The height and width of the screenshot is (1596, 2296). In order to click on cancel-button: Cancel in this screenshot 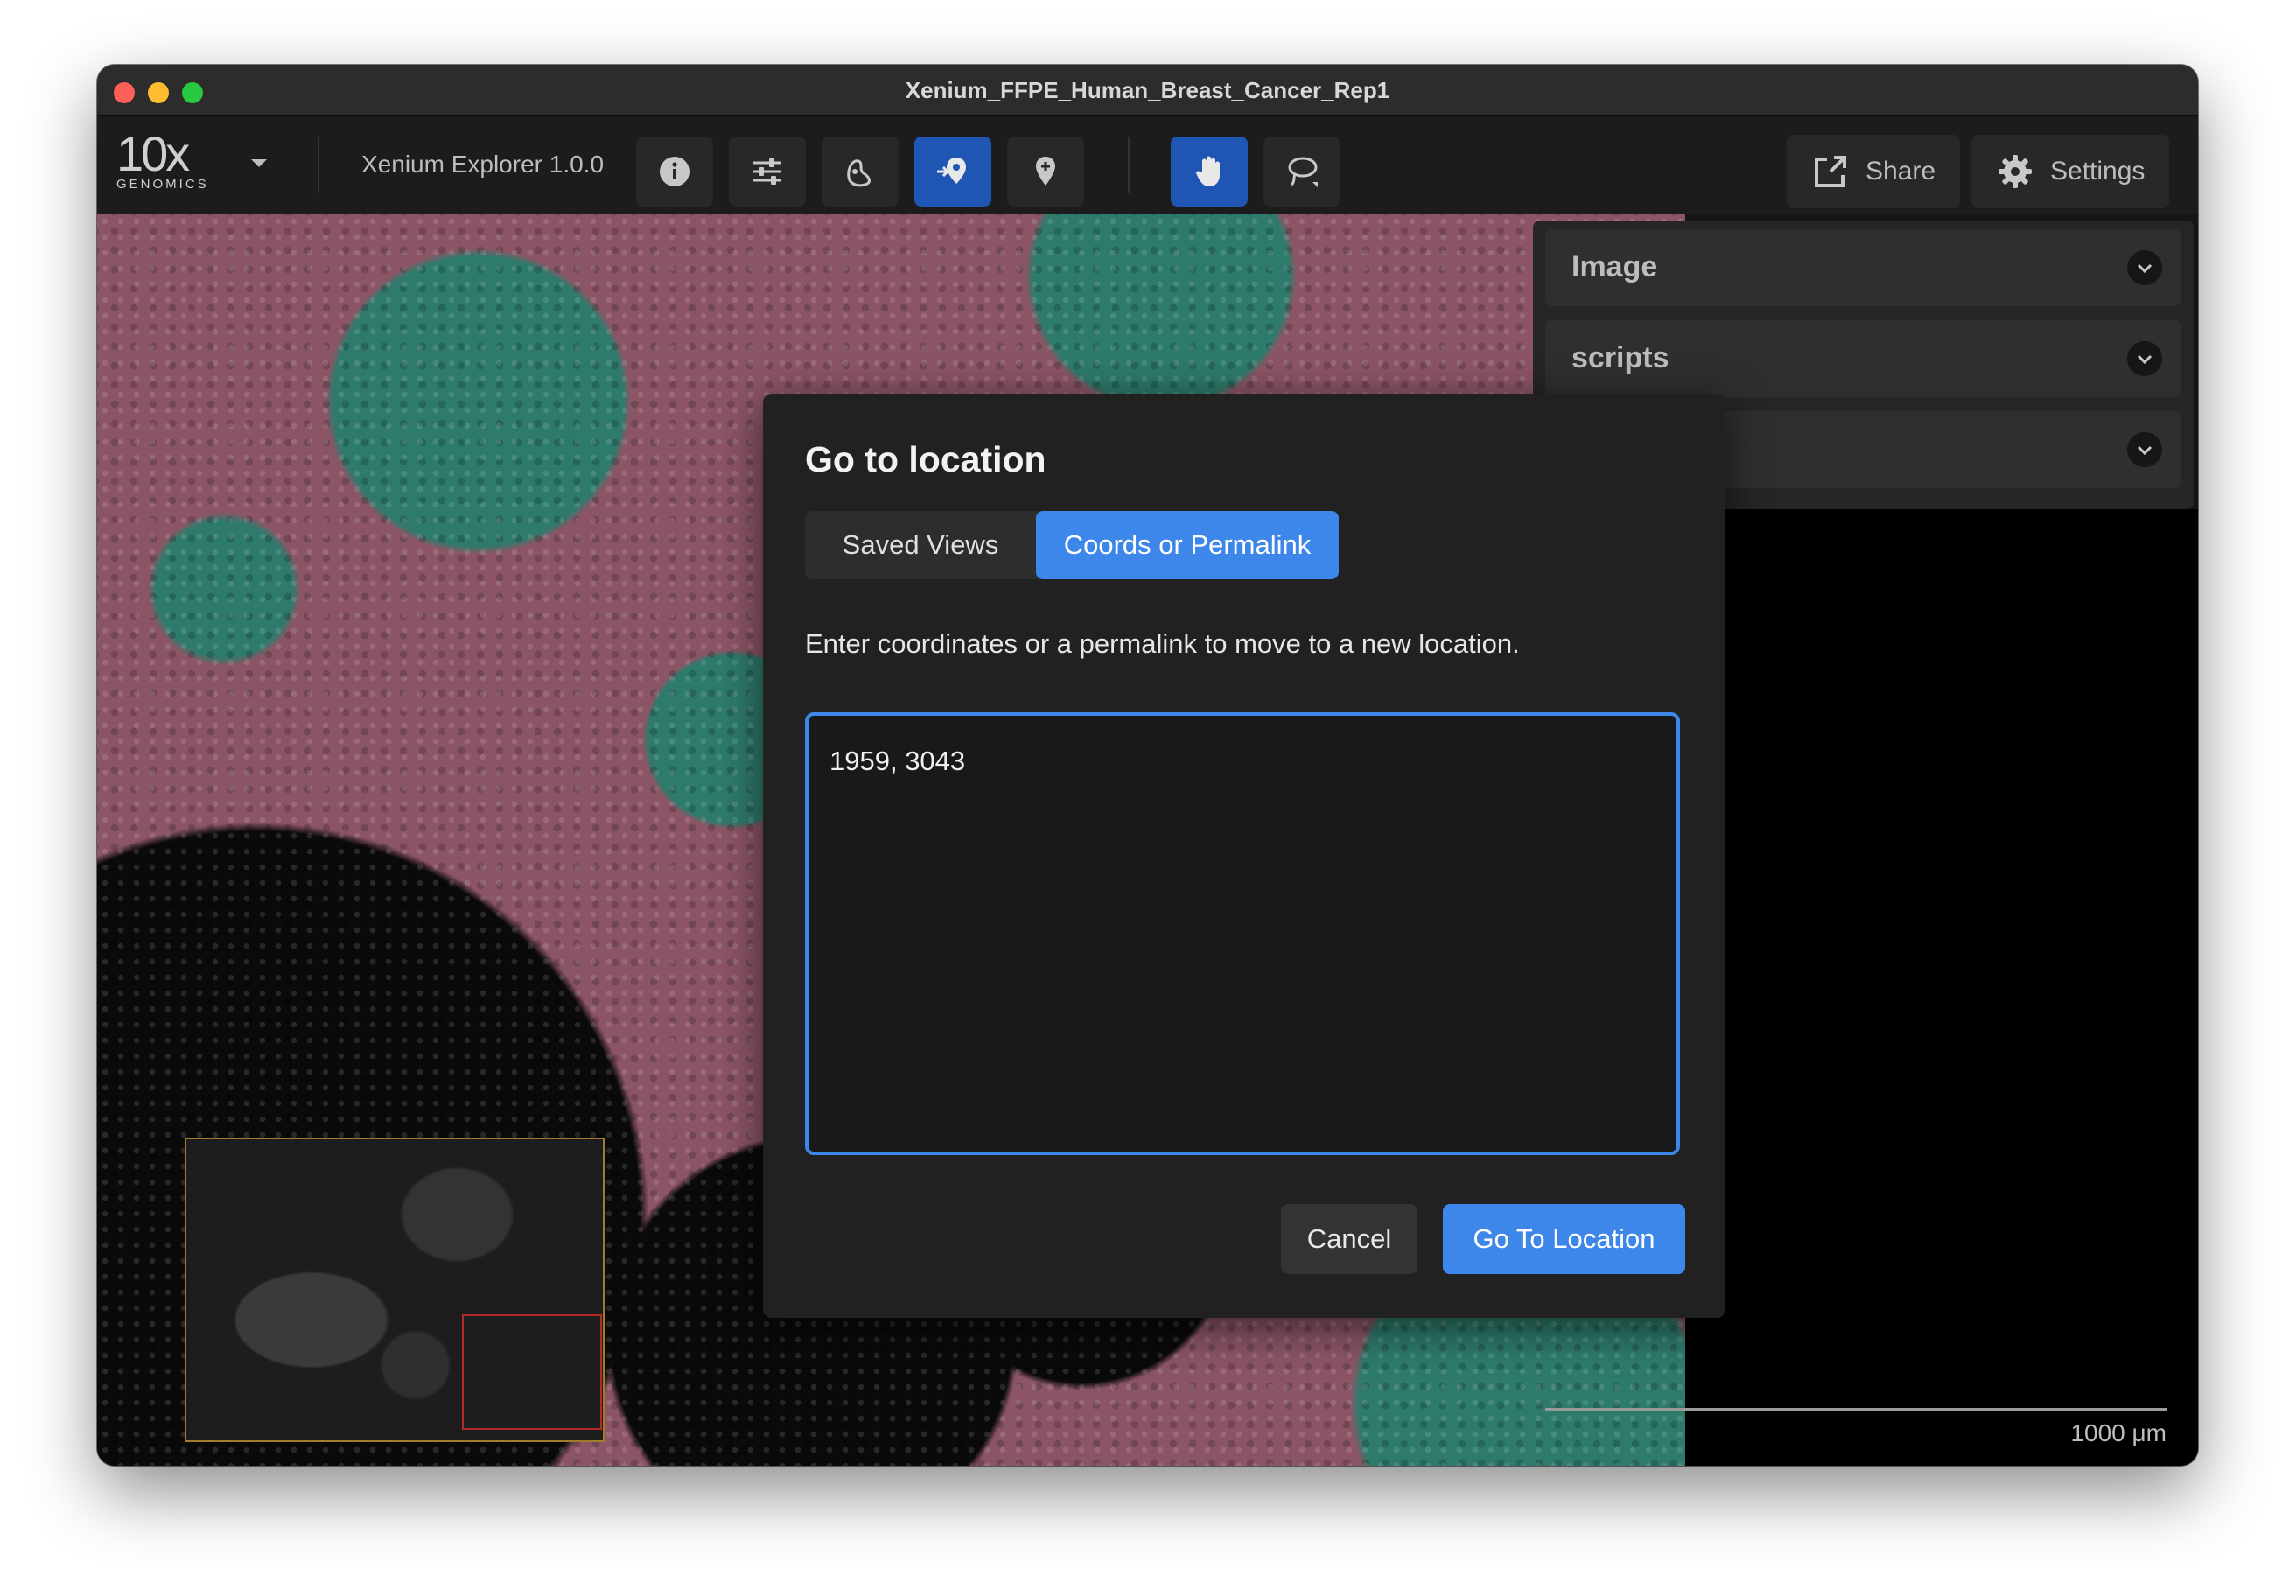, I will do `click(1349, 1239)`.